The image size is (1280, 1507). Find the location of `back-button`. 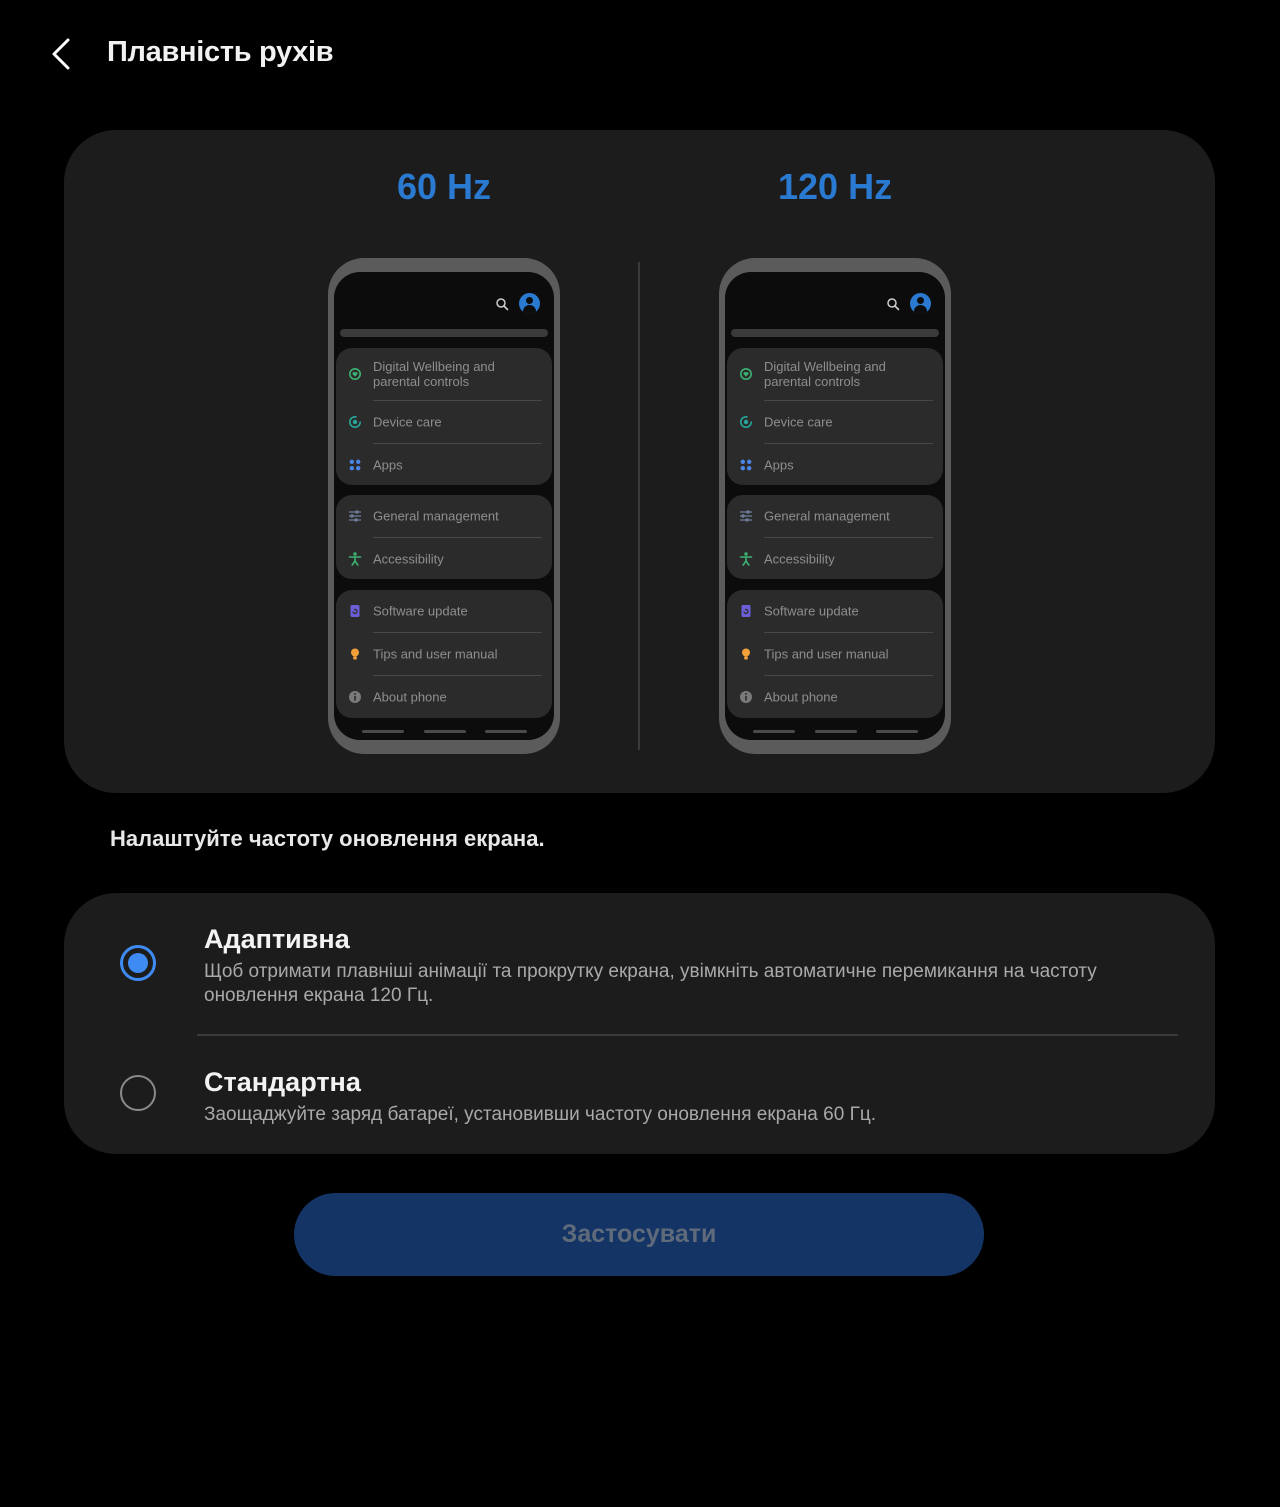

back-button is located at coordinates (62, 54).